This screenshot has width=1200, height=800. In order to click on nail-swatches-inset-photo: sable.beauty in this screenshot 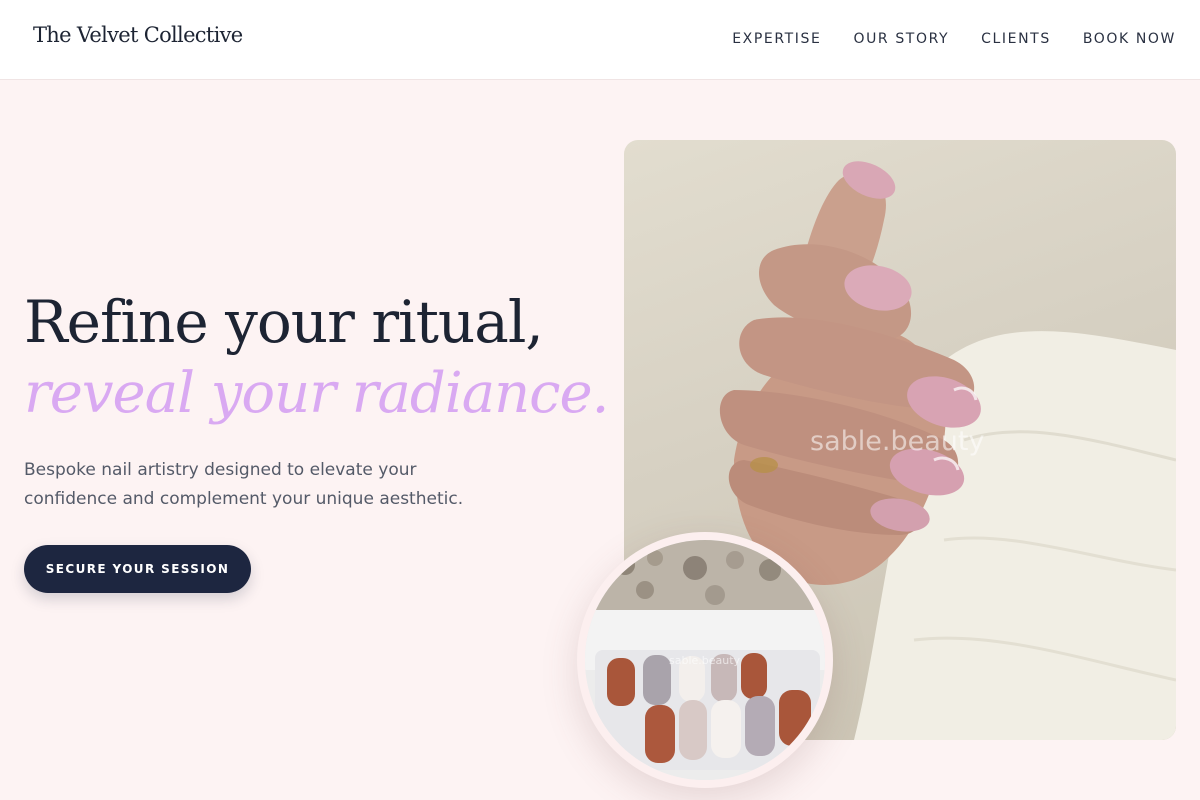, I will do `click(705, 660)`.